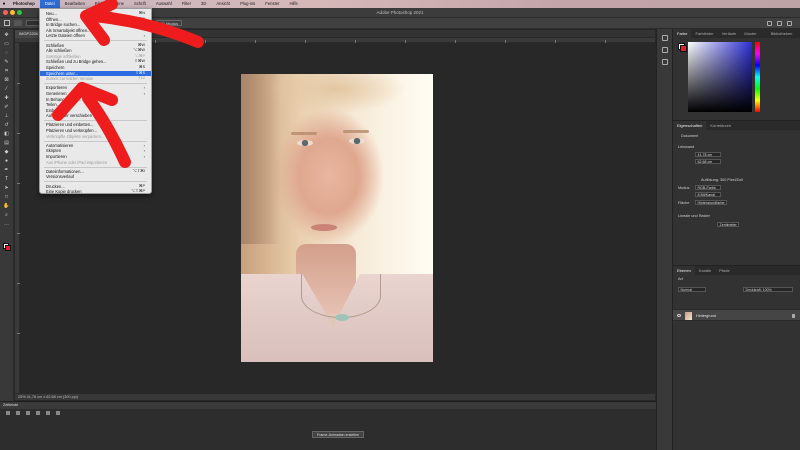  I want to click on menu-datei: Datei, so click(49, 4).